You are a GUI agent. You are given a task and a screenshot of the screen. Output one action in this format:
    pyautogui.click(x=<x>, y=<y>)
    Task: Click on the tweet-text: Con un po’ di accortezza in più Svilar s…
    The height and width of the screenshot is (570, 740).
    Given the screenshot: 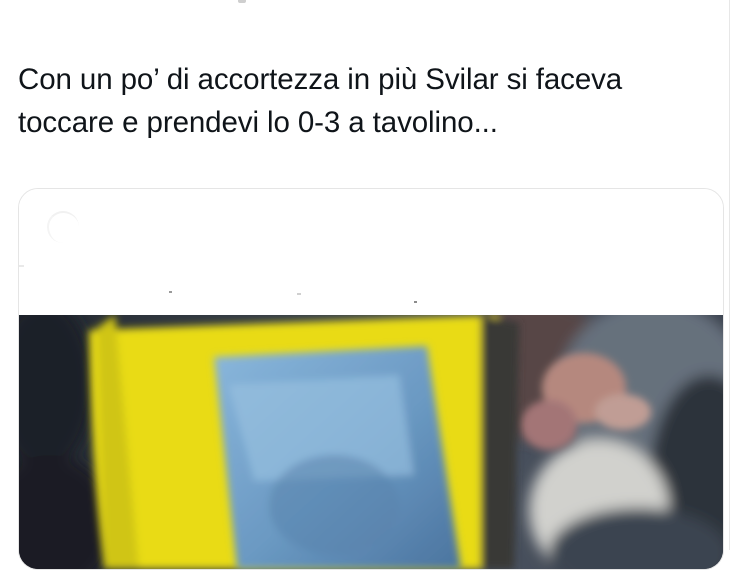 What is the action you would take?
    pyautogui.click(x=320, y=101)
    